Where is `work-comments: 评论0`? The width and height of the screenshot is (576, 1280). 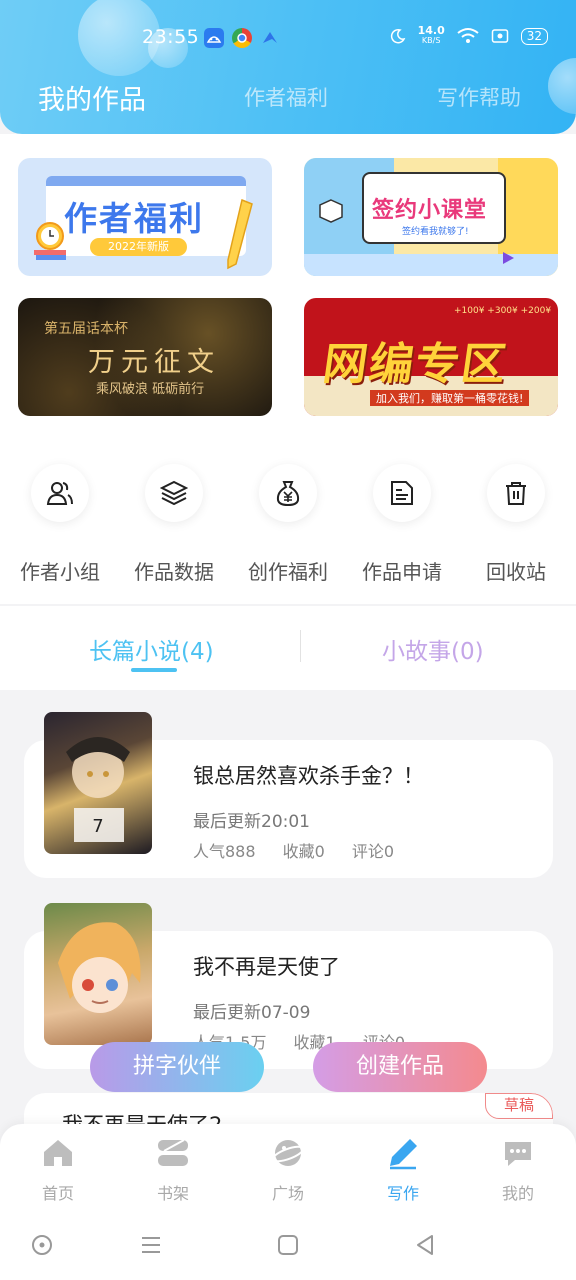
work-comments: 评论0 is located at coordinates (373, 851).